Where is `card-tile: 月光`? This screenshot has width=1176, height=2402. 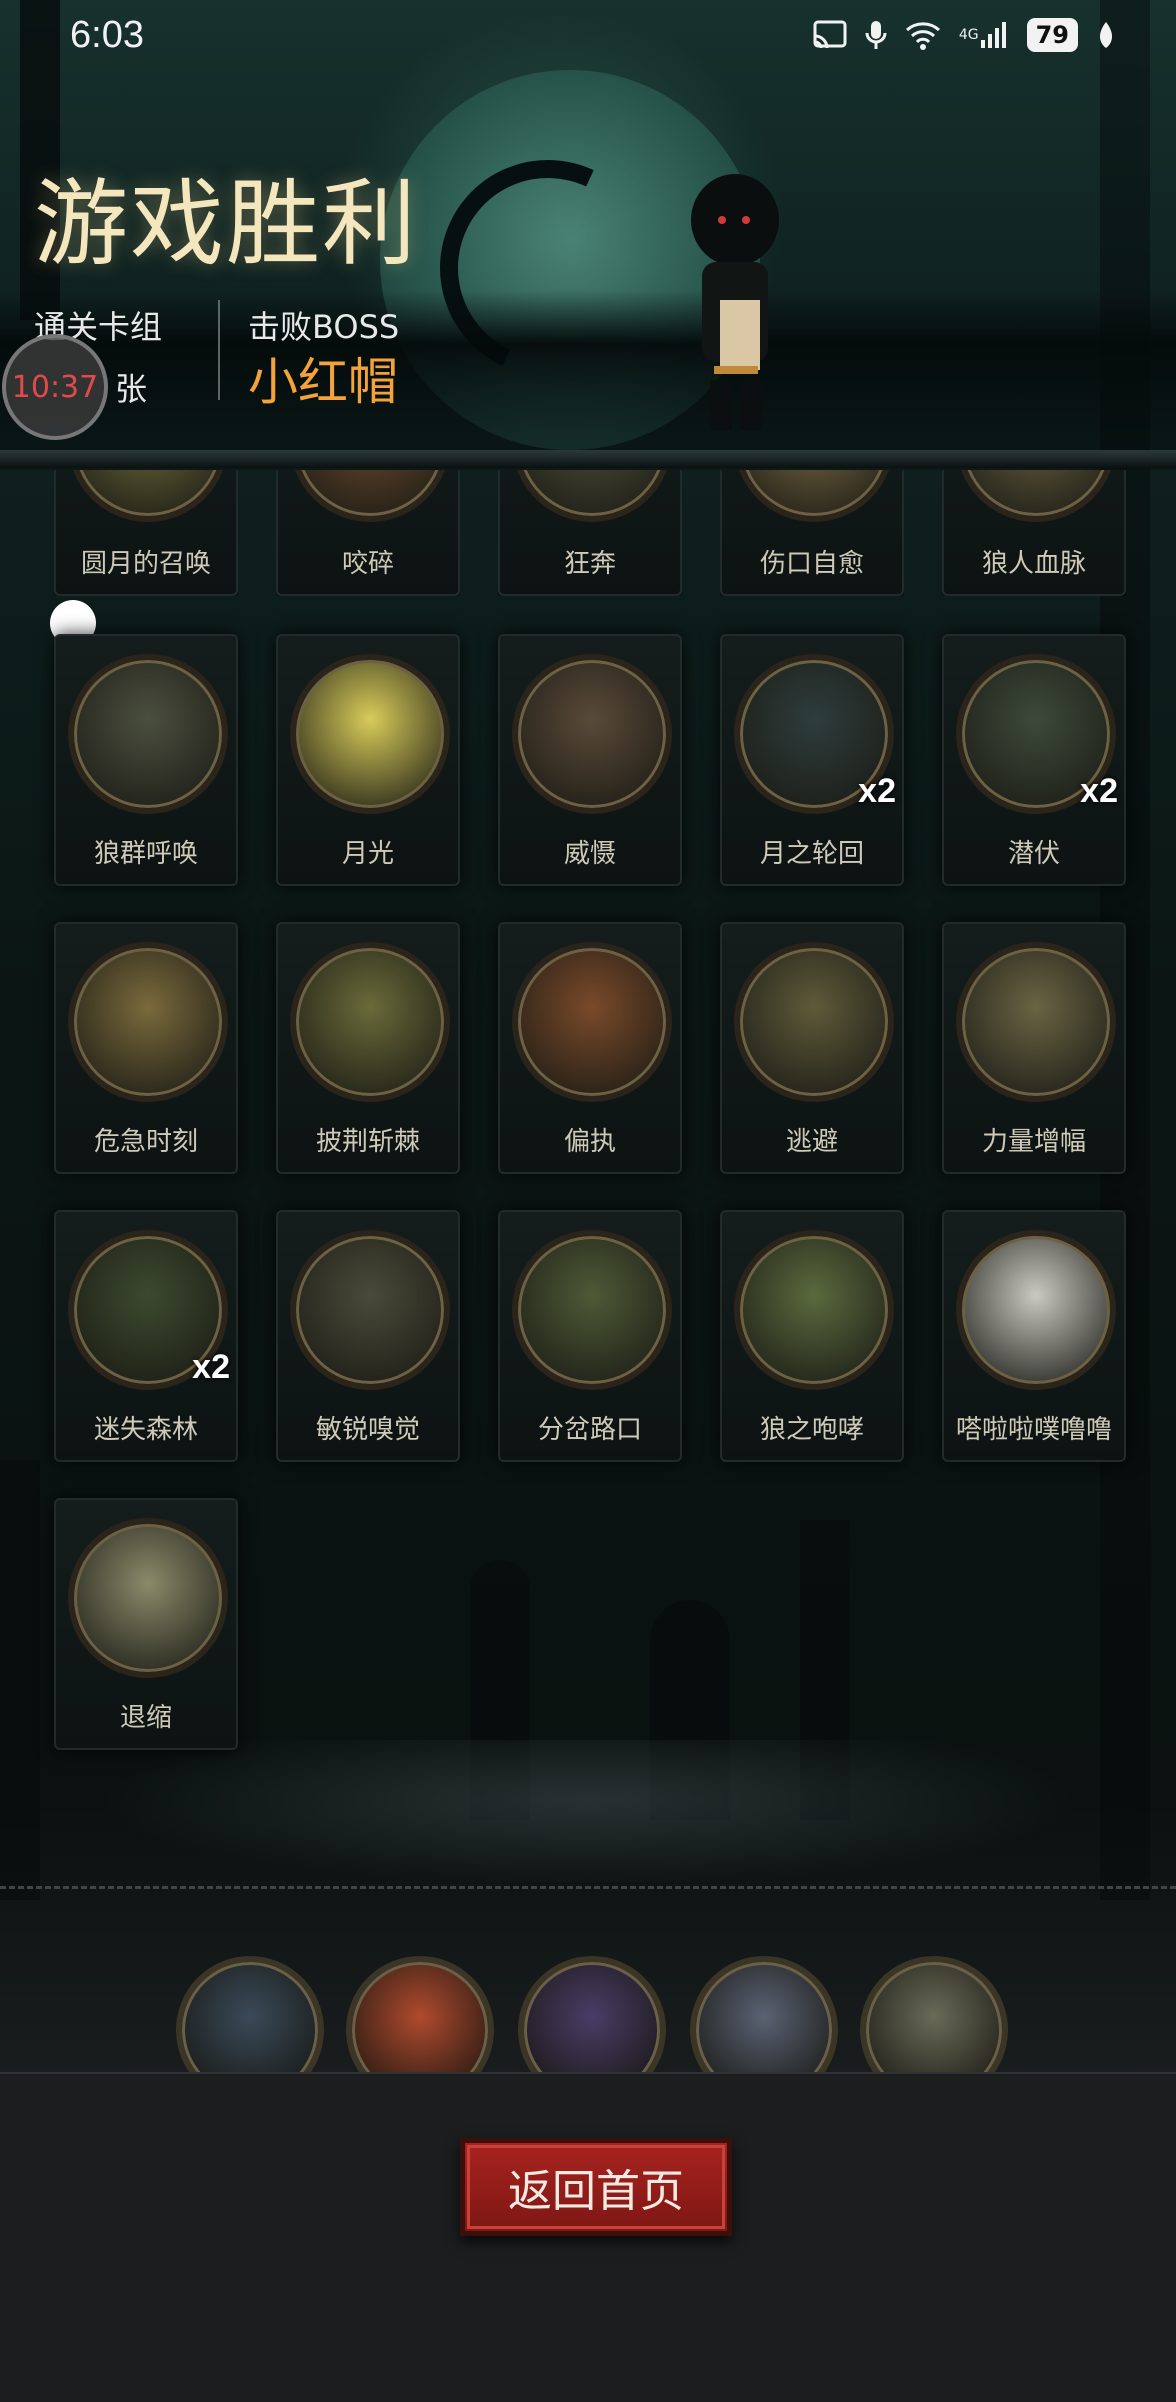
card-tile: 月光 is located at coordinates (368, 760).